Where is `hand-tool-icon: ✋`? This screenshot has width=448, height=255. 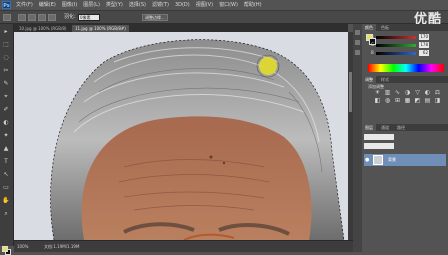
hand-tool-icon: ✋ is located at coordinates (6, 200).